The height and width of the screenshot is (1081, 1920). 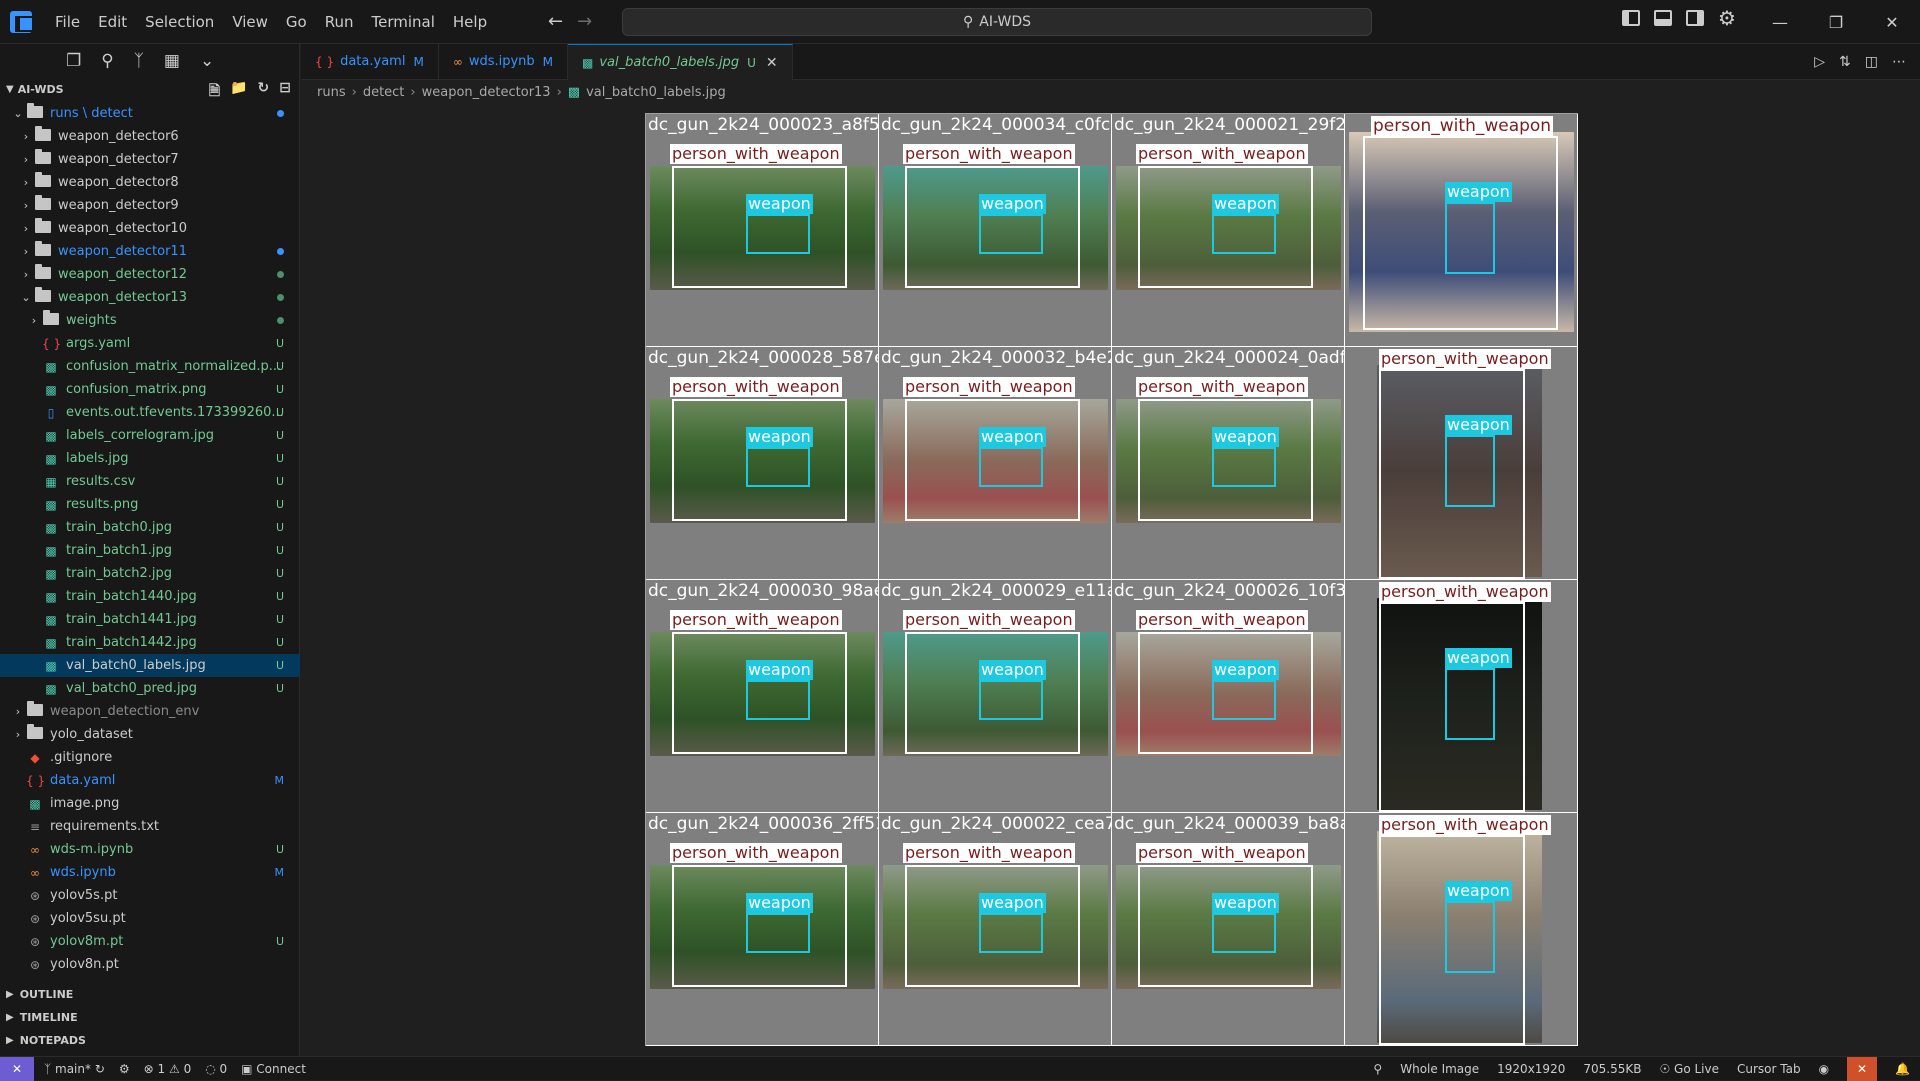 What do you see at coordinates (150, 642) in the screenshot?
I see `tree-file: ▩ train_batch1442.jpg U` at bounding box center [150, 642].